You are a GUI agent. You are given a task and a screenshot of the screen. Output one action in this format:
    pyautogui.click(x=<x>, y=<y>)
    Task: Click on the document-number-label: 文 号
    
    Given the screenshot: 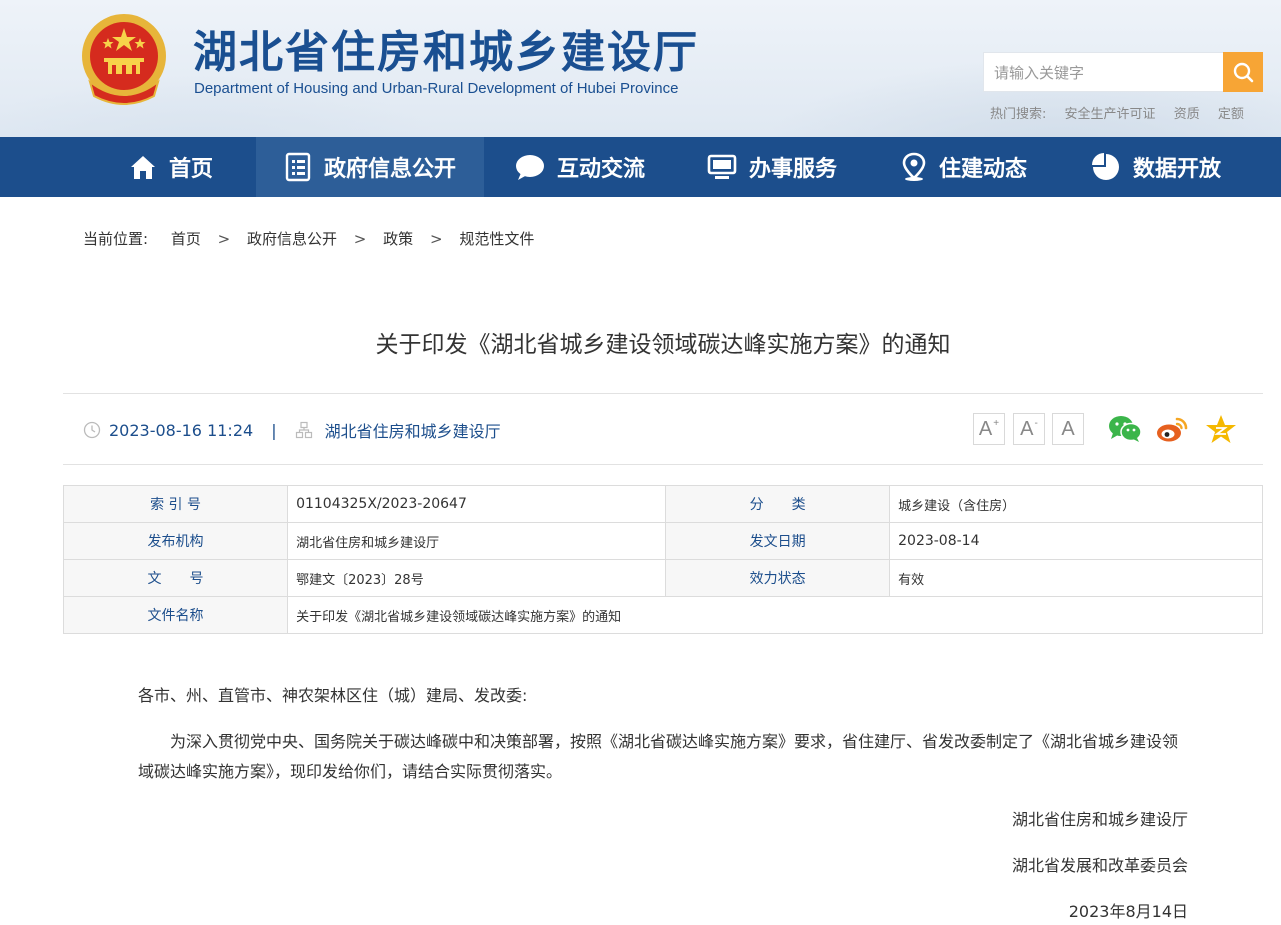 What is the action you would take?
    pyautogui.click(x=175, y=578)
    